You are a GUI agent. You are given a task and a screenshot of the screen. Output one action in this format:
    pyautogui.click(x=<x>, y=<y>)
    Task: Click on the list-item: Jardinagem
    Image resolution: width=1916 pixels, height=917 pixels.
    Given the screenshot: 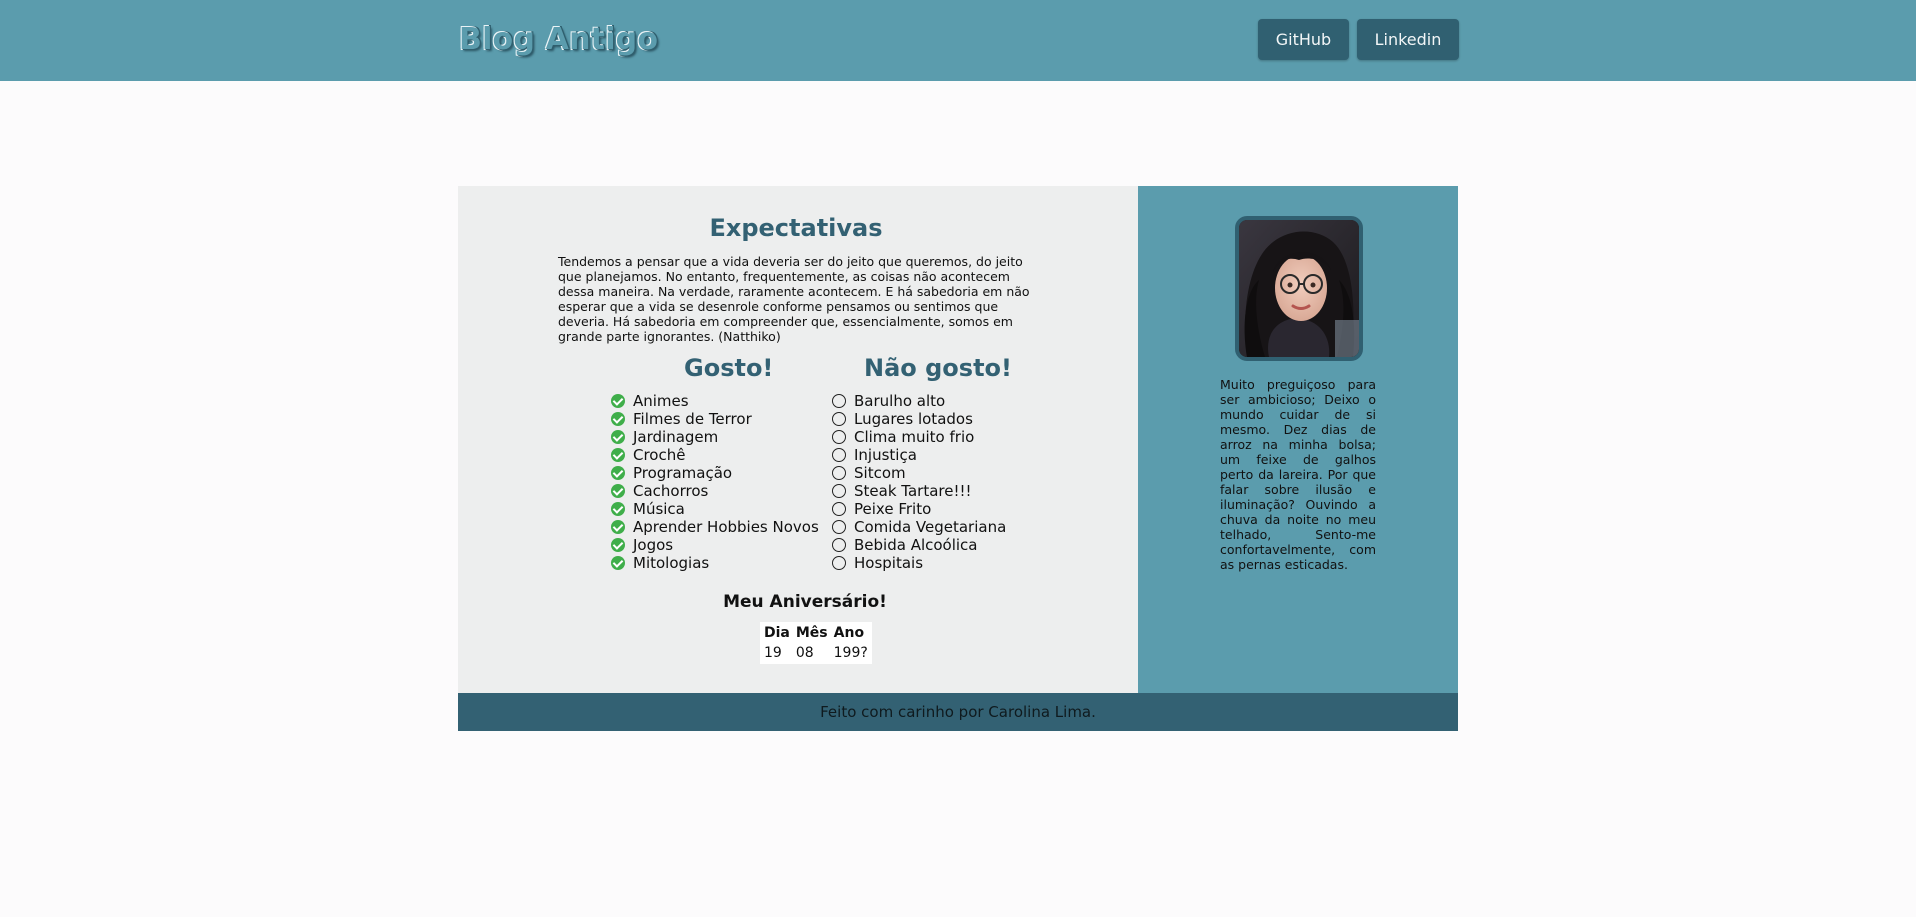 What is the action you would take?
    pyautogui.click(x=715, y=437)
    